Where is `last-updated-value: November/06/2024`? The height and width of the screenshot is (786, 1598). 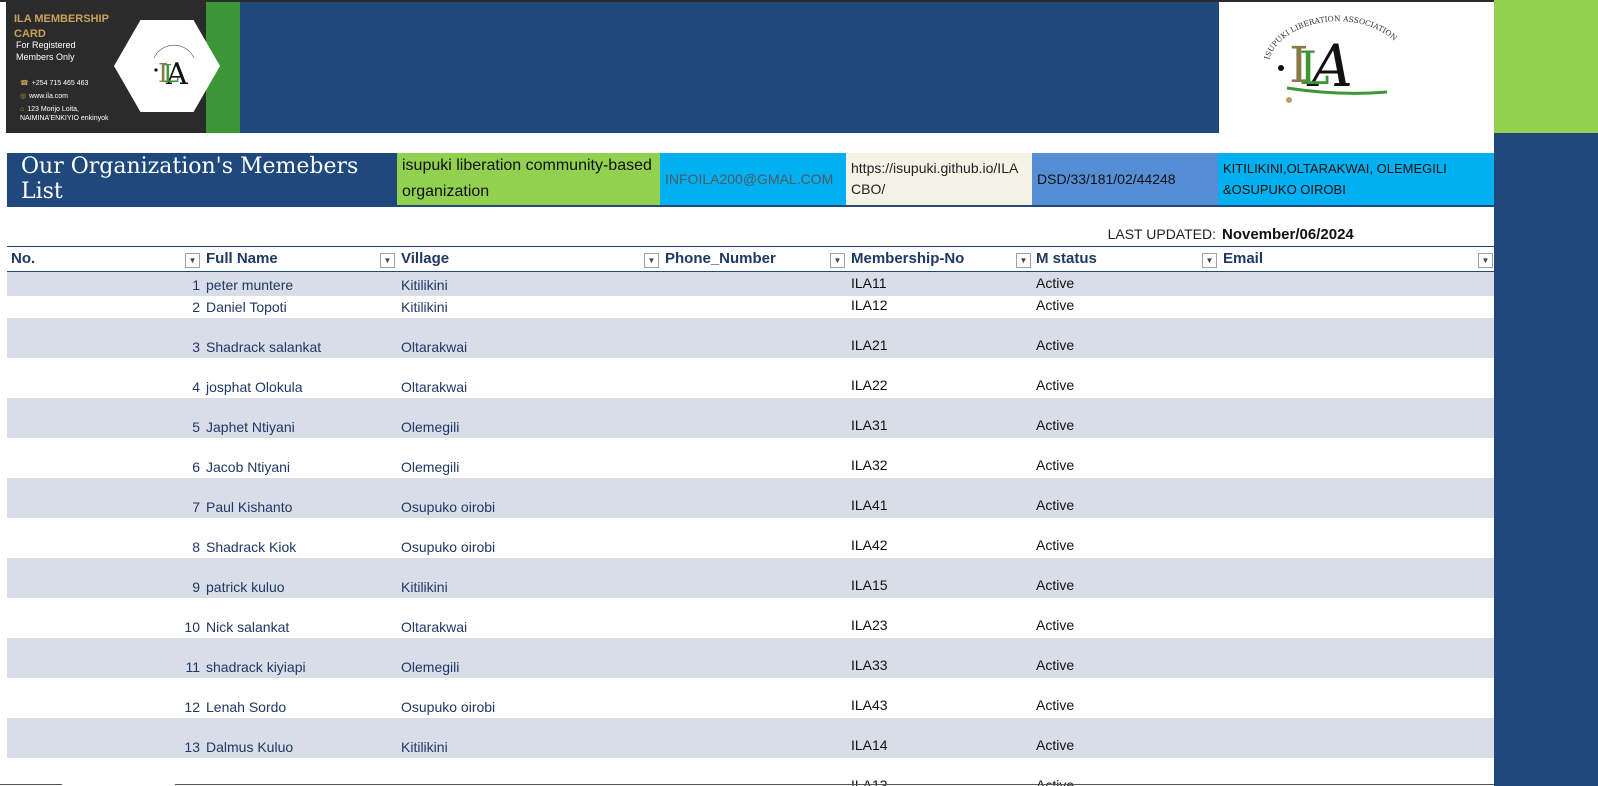 last-updated-value: November/06/2024 is located at coordinates (1288, 234).